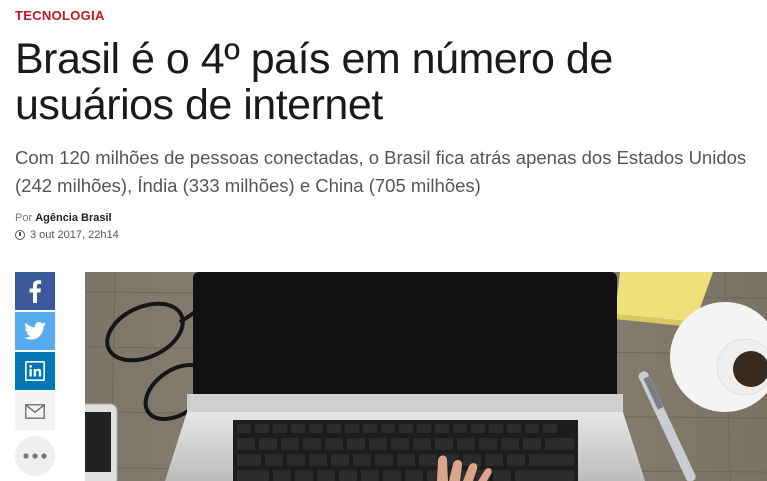 The image size is (767, 481). I want to click on more-icon, so click(35, 456).